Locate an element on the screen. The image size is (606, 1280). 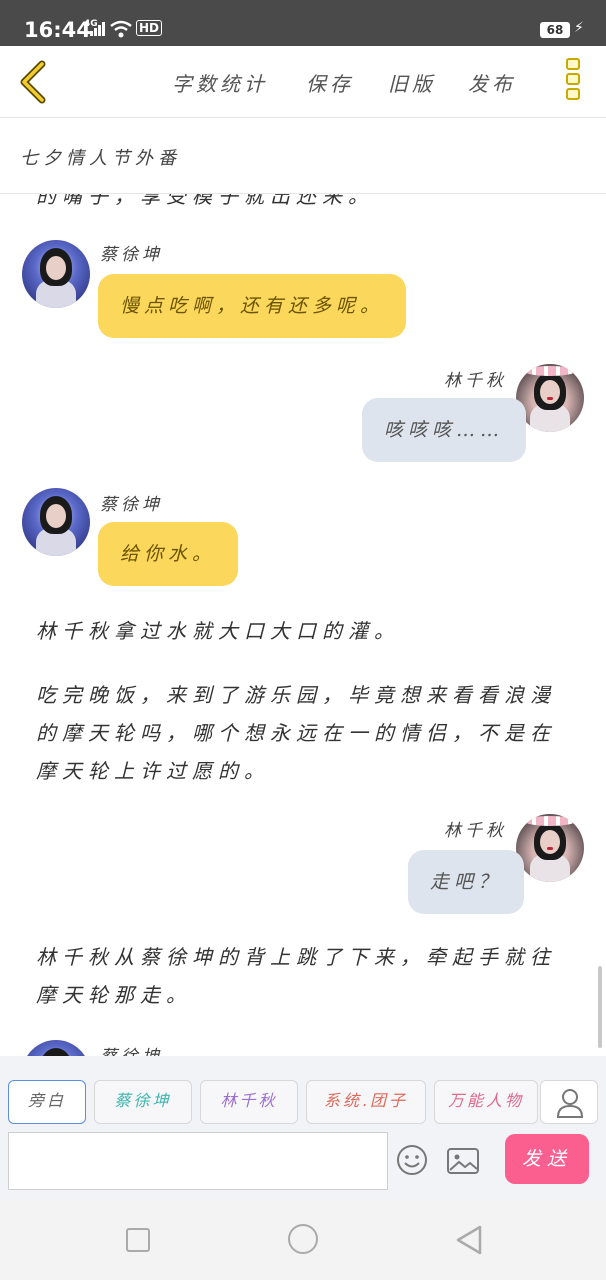
chevron-left-icon is located at coordinates (33, 82).